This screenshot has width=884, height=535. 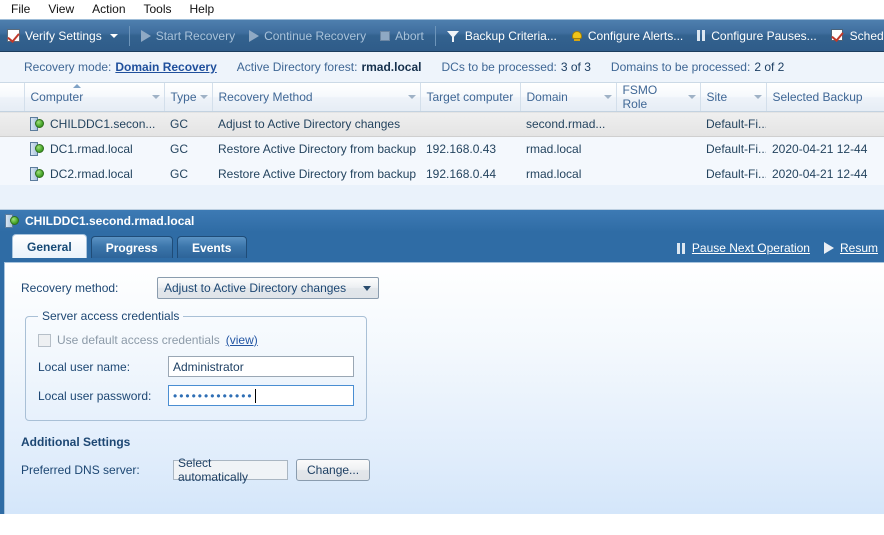 What do you see at coordinates (188, 35) in the screenshot?
I see `toolbar-button-start-recovery: Start Recovery` at bounding box center [188, 35].